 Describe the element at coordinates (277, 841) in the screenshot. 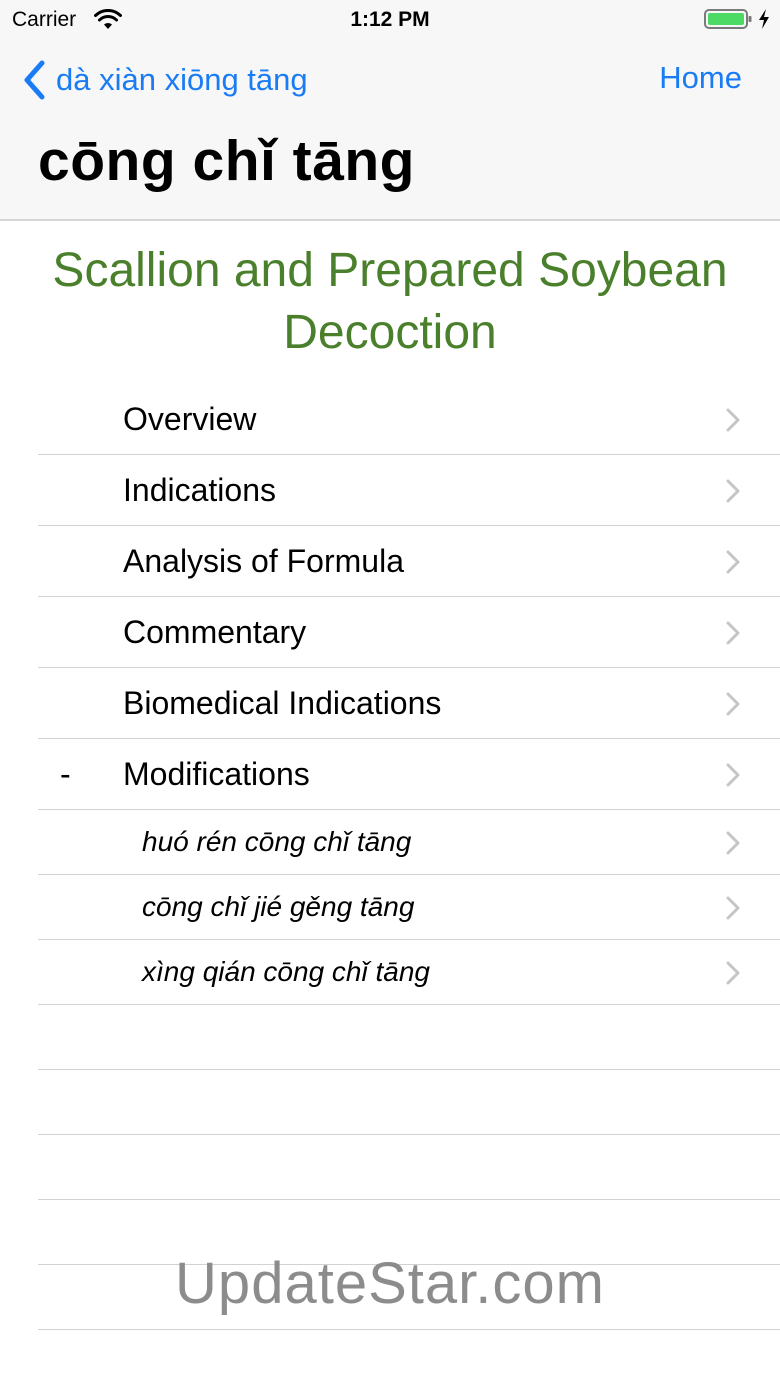

I see `list-item-label: huó rén cōng chǐ tāng` at that location.